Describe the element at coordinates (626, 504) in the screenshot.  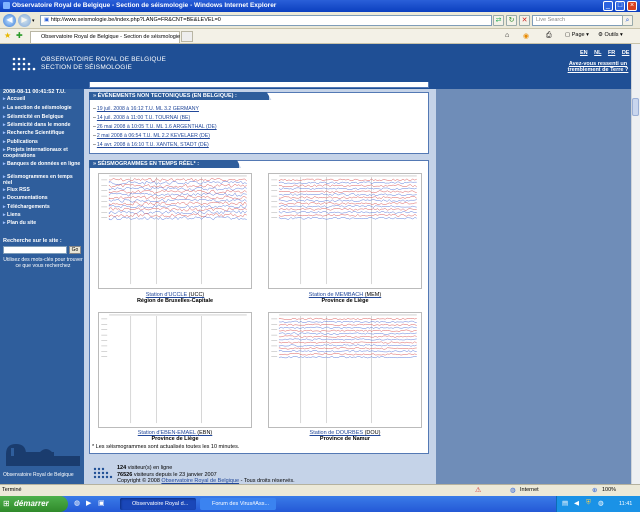
I see `clock: 11:41` at that location.